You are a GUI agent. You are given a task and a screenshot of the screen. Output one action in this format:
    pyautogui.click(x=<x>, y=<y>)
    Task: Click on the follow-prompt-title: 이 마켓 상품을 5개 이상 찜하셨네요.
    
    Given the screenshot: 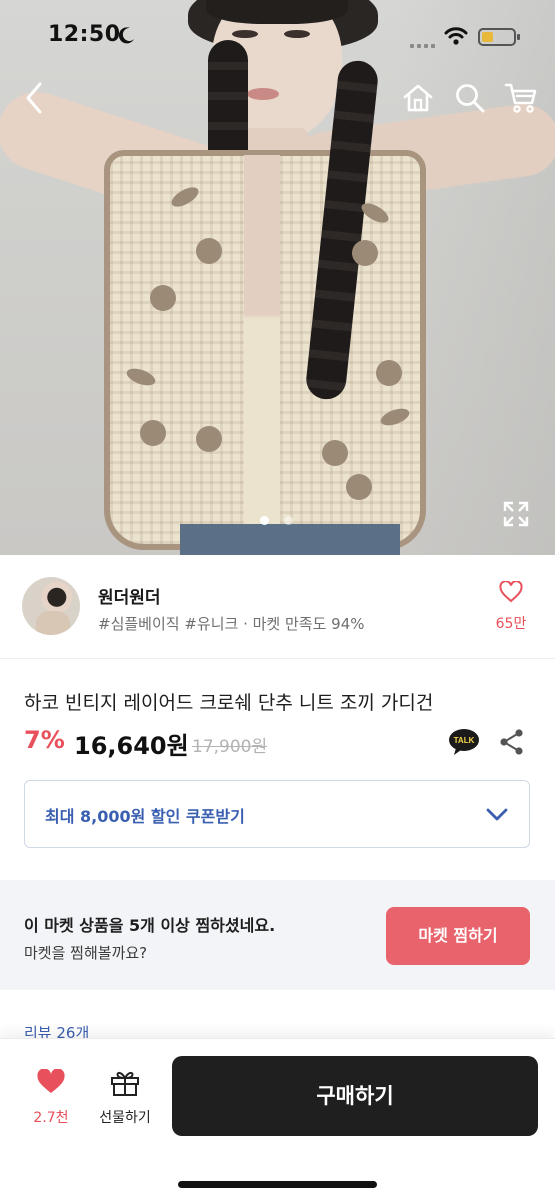 What is the action you would take?
    pyautogui.click(x=150, y=925)
    